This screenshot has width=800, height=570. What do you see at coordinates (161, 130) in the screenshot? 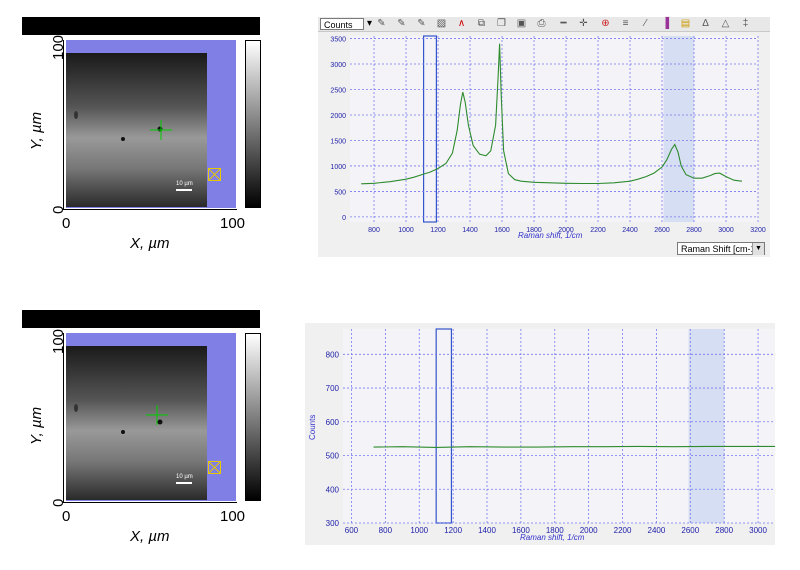
I see `top-map-crosshair` at bounding box center [161, 130].